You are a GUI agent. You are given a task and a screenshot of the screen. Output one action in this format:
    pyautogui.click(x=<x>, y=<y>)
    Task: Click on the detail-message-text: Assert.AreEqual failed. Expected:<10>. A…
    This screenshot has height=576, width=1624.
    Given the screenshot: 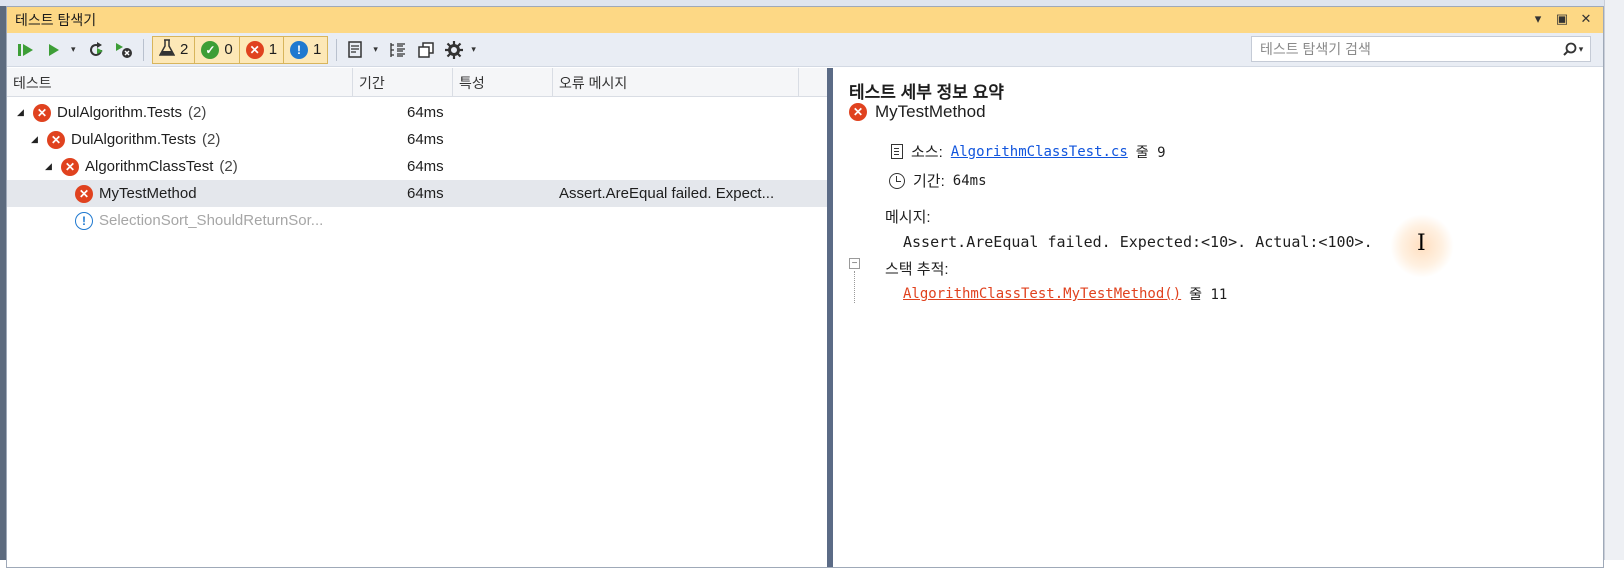 What is the action you would take?
    pyautogui.click(x=1138, y=242)
    